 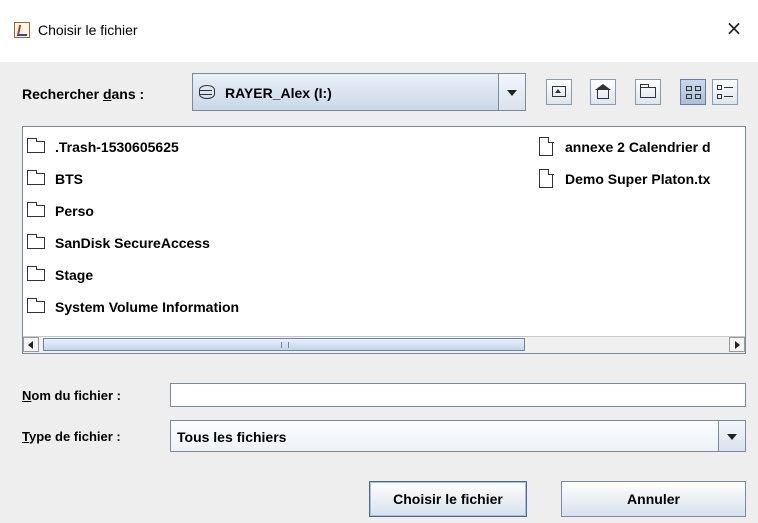 What do you see at coordinates (458, 436) in the screenshot?
I see `file-type-combo: Tous les fichiers` at bounding box center [458, 436].